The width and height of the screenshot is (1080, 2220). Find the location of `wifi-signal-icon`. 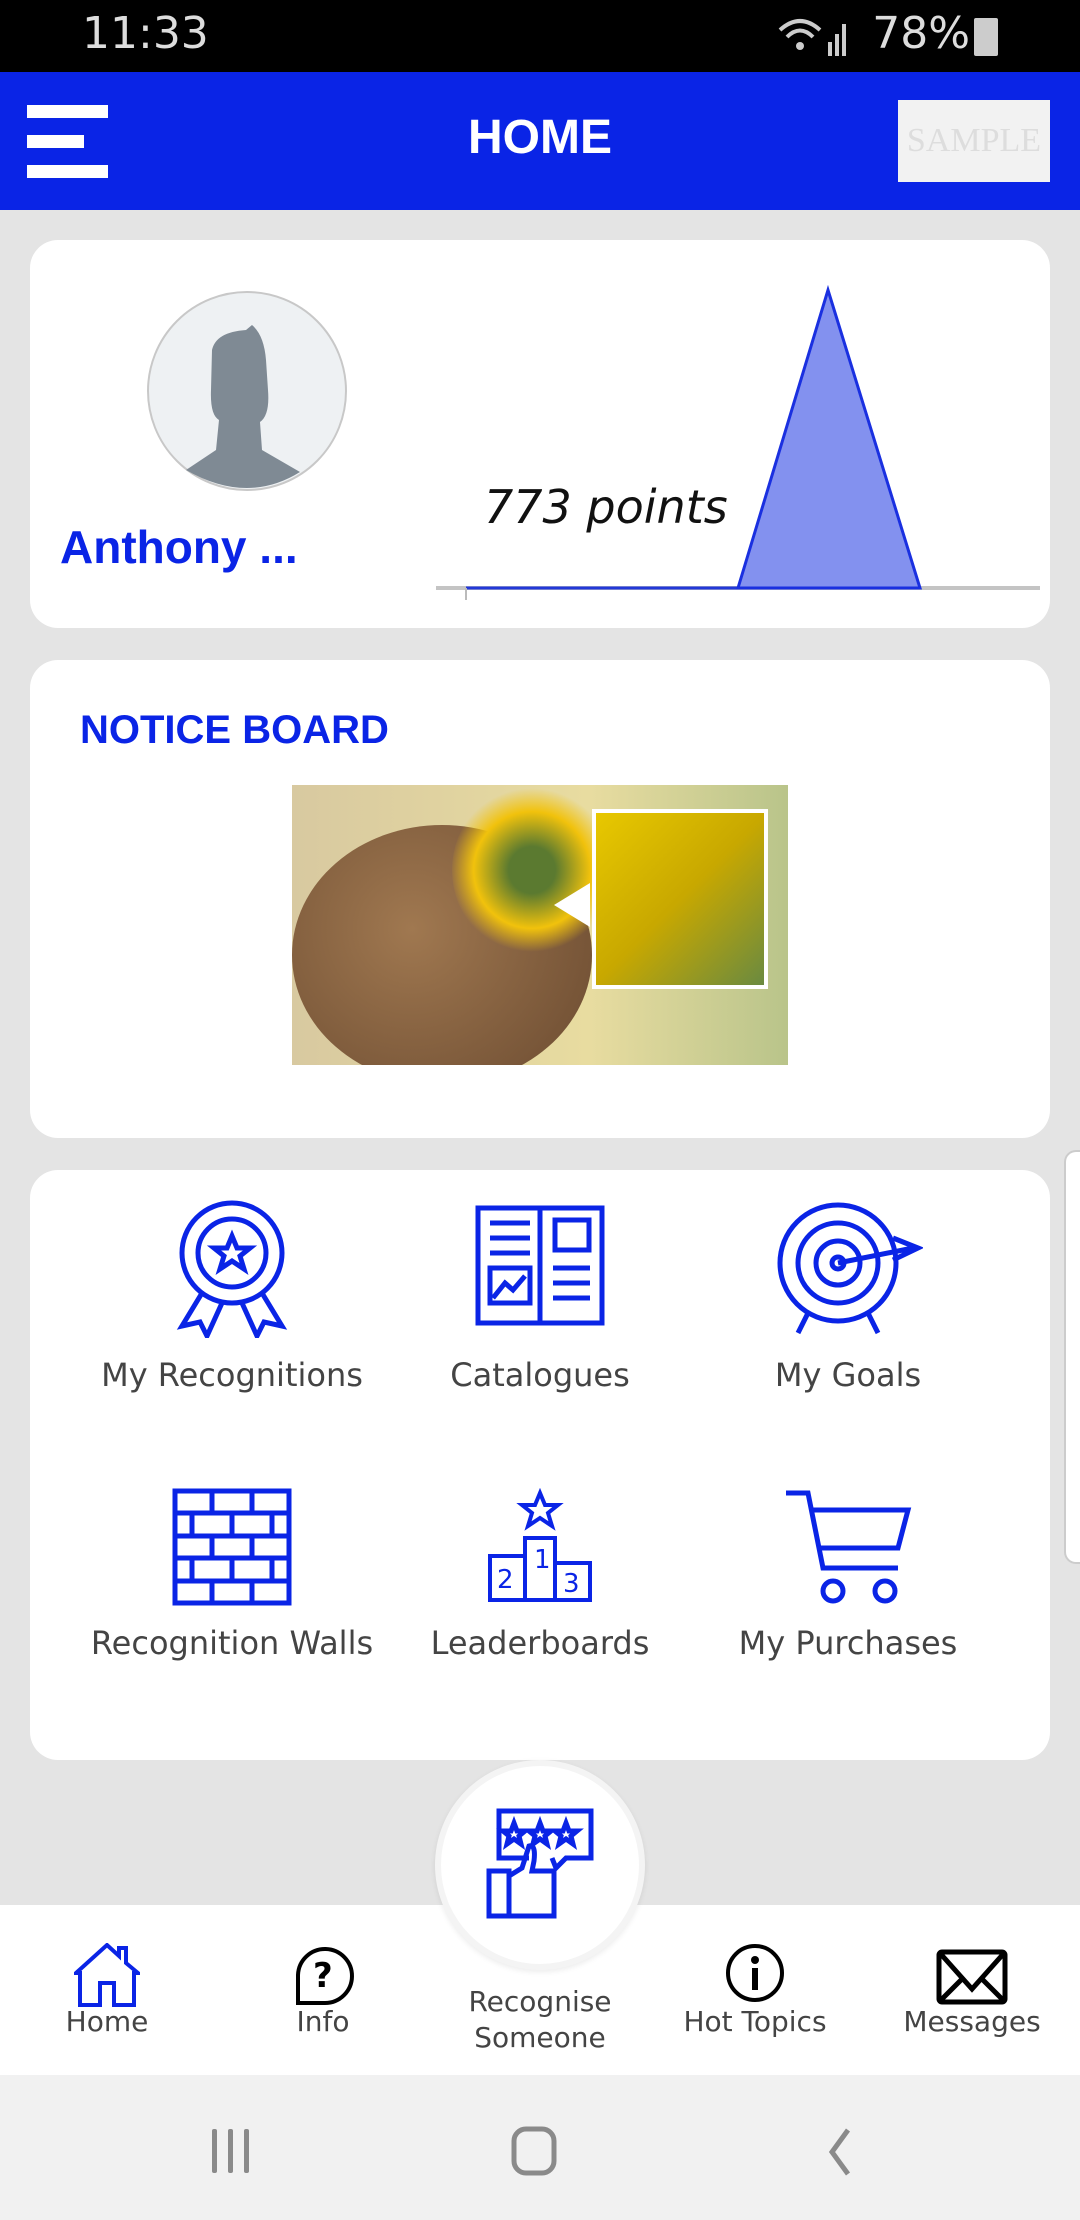

wifi-signal-icon is located at coordinates (812, 37).